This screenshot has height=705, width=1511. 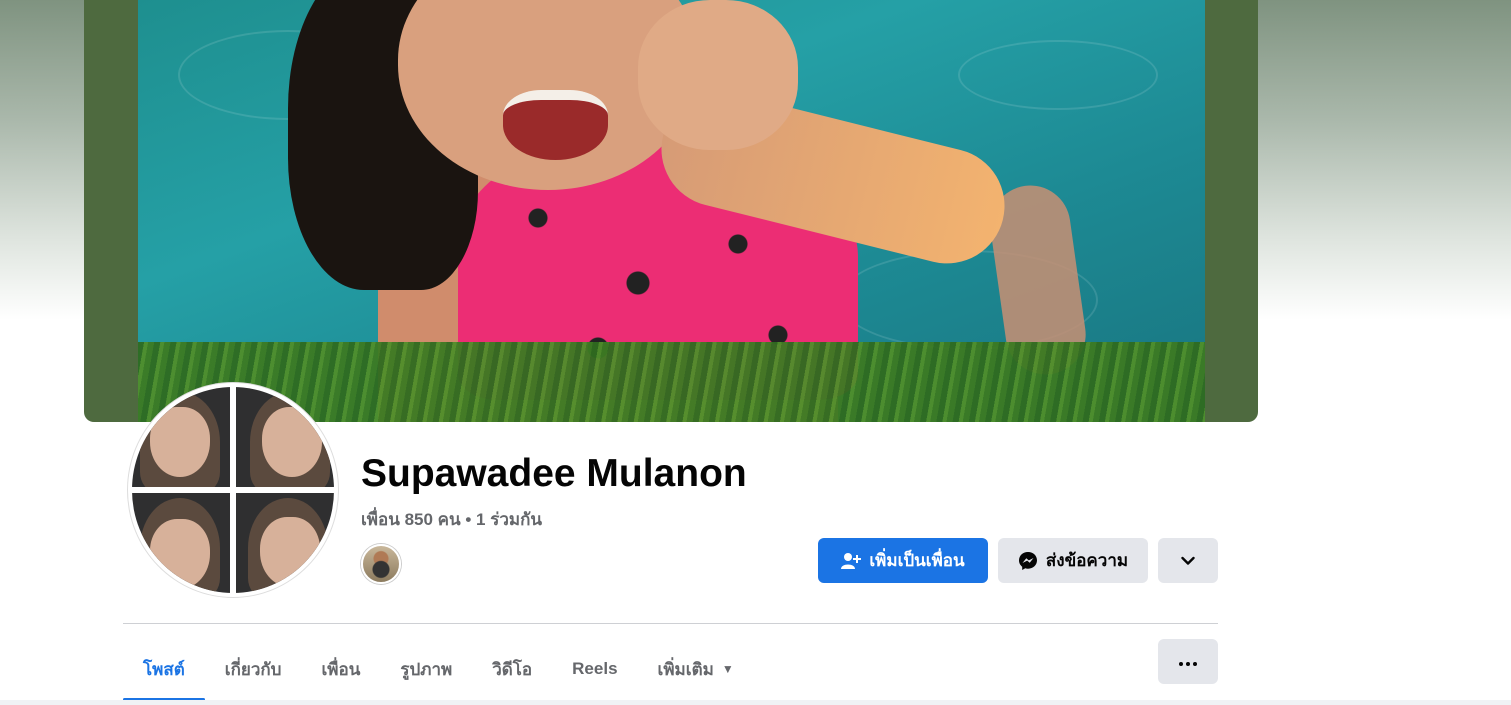 I want to click on chevron-down-icon, so click(x=1188, y=561).